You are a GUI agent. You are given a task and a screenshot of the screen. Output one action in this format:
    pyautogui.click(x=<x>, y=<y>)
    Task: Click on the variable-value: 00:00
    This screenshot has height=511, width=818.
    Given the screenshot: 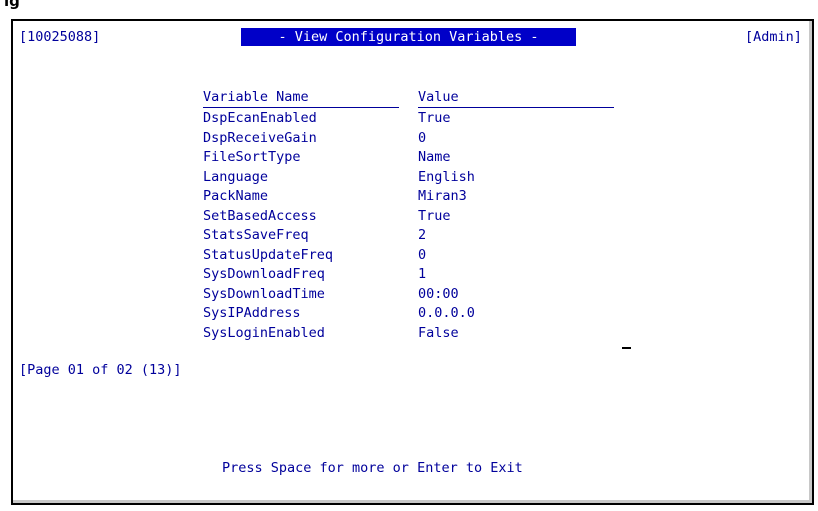 What is the action you would take?
    pyautogui.click(x=438, y=293)
    